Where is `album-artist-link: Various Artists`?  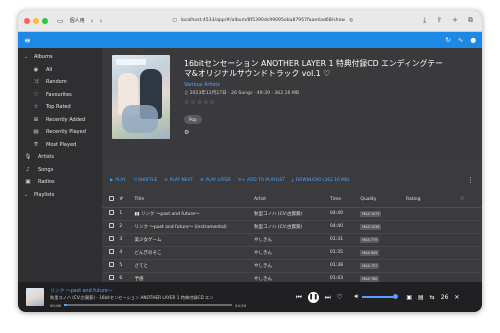 album-artist-link: Various Artists is located at coordinates (328, 85).